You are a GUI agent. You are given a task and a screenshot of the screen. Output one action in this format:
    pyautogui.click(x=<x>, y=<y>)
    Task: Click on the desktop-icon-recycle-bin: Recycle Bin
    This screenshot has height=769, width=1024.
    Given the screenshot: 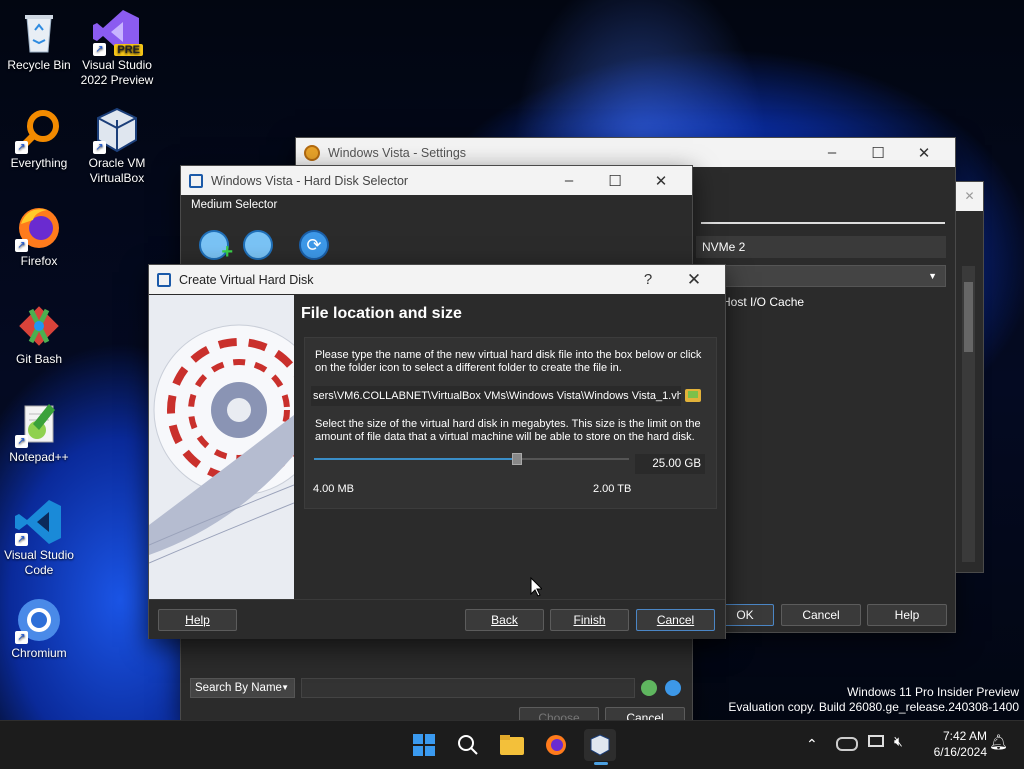 What is the action you would take?
    pyautogui.click(x=39, y=40)
    